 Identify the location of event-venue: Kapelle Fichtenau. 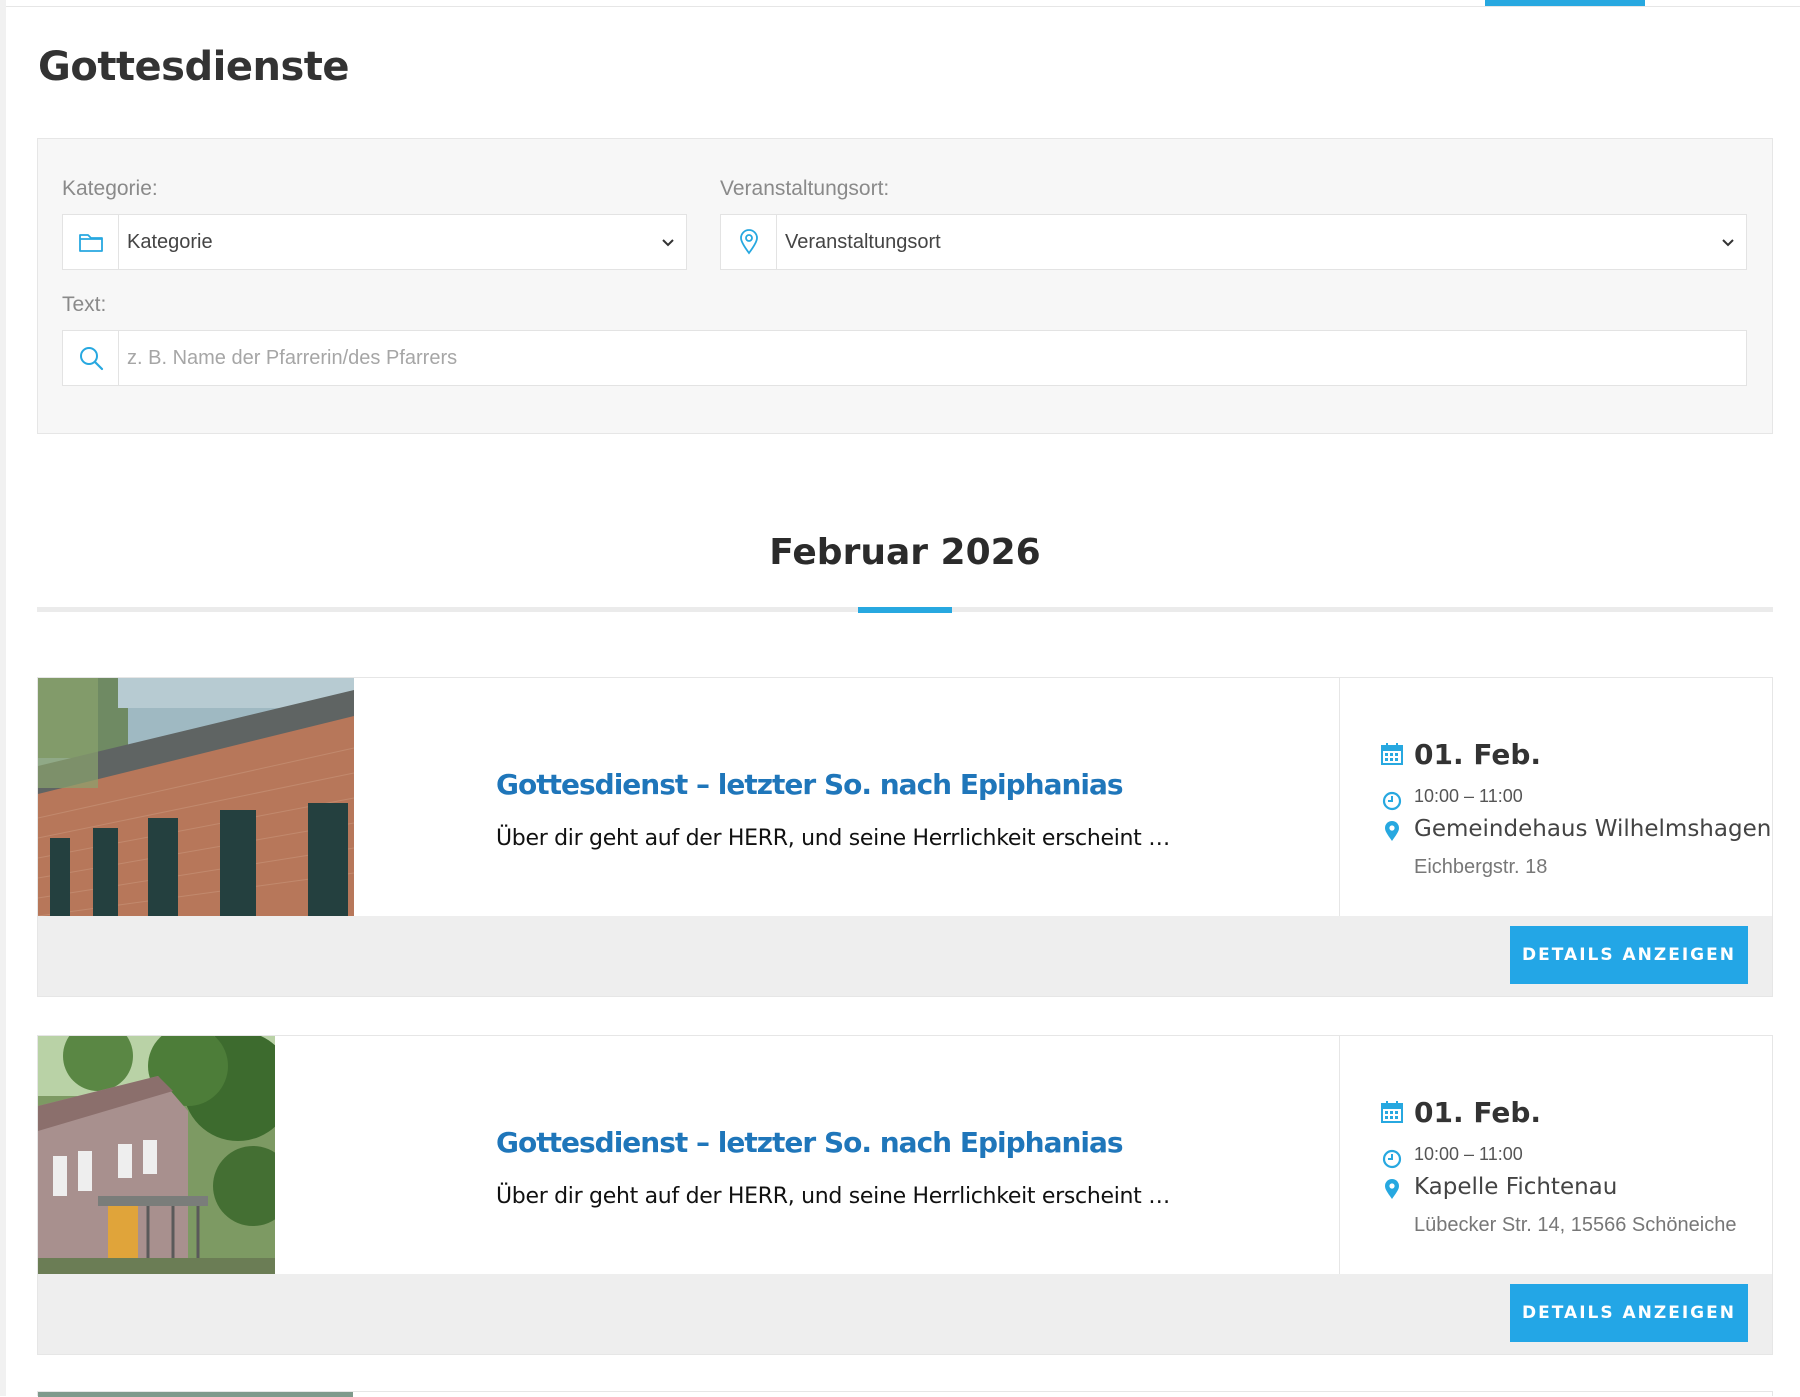
(1516, 1187).